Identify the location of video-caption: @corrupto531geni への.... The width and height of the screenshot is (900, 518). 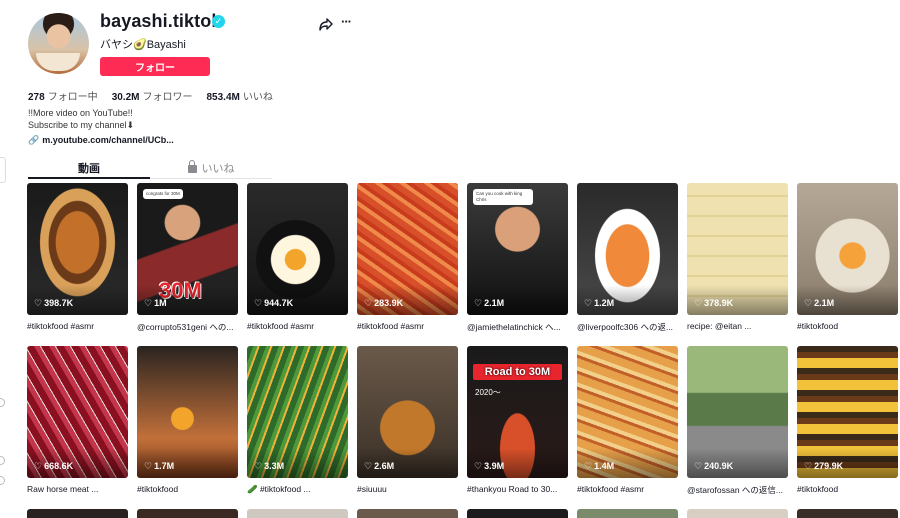
(187, 327).